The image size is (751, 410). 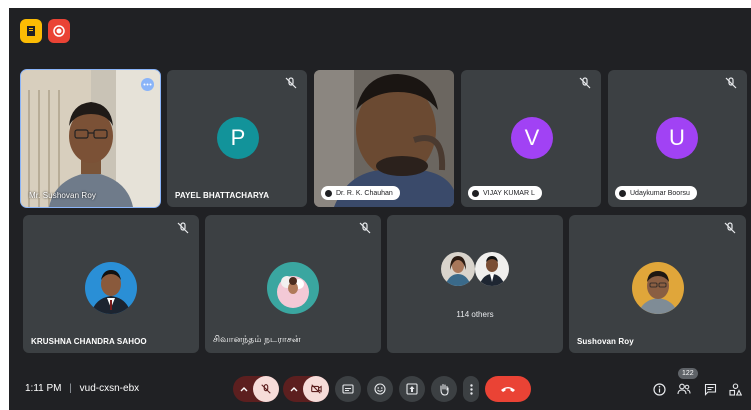 I want to click on activities-icon, so click(x=735, y=389).